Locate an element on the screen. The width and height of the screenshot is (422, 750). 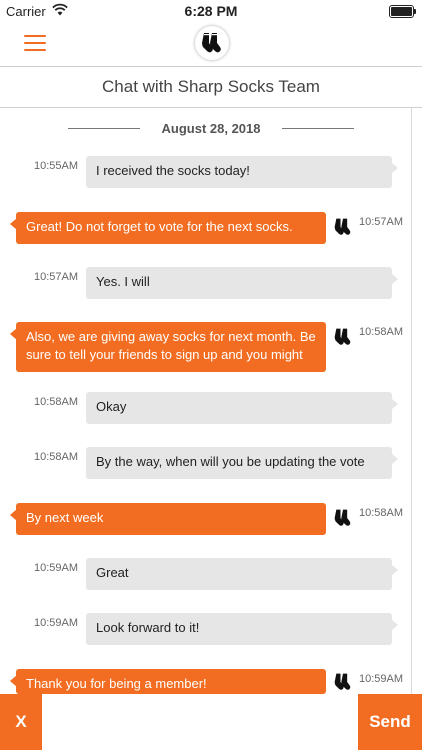
incoming-message-bubble: I received the socks today! is located at coordinates (242, 172).